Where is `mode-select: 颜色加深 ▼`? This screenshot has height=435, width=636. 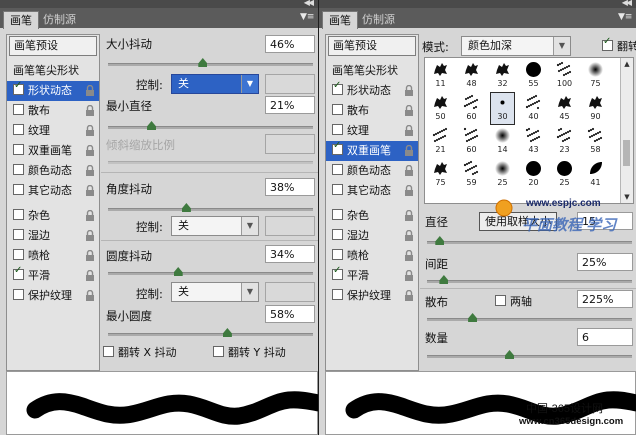 mode-select: 颜色加深 ▼ is located at coordinates (516, 46).